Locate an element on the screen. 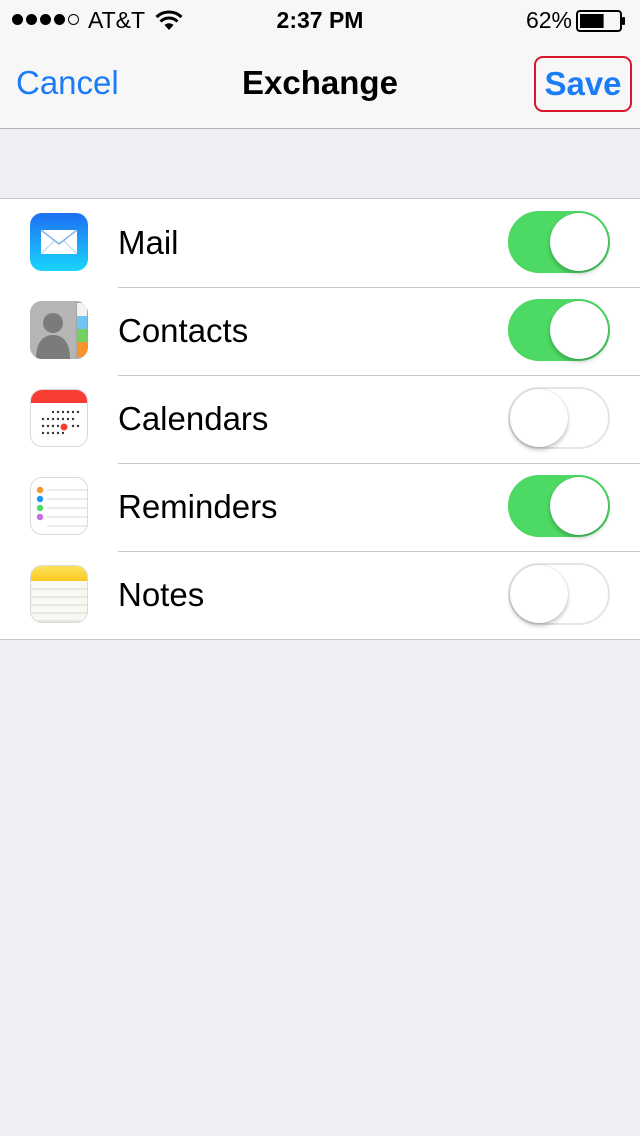 Image resolution: width=640 pixels, height=1136 pixels. calendar-icon is located at coordinates (59, 418).